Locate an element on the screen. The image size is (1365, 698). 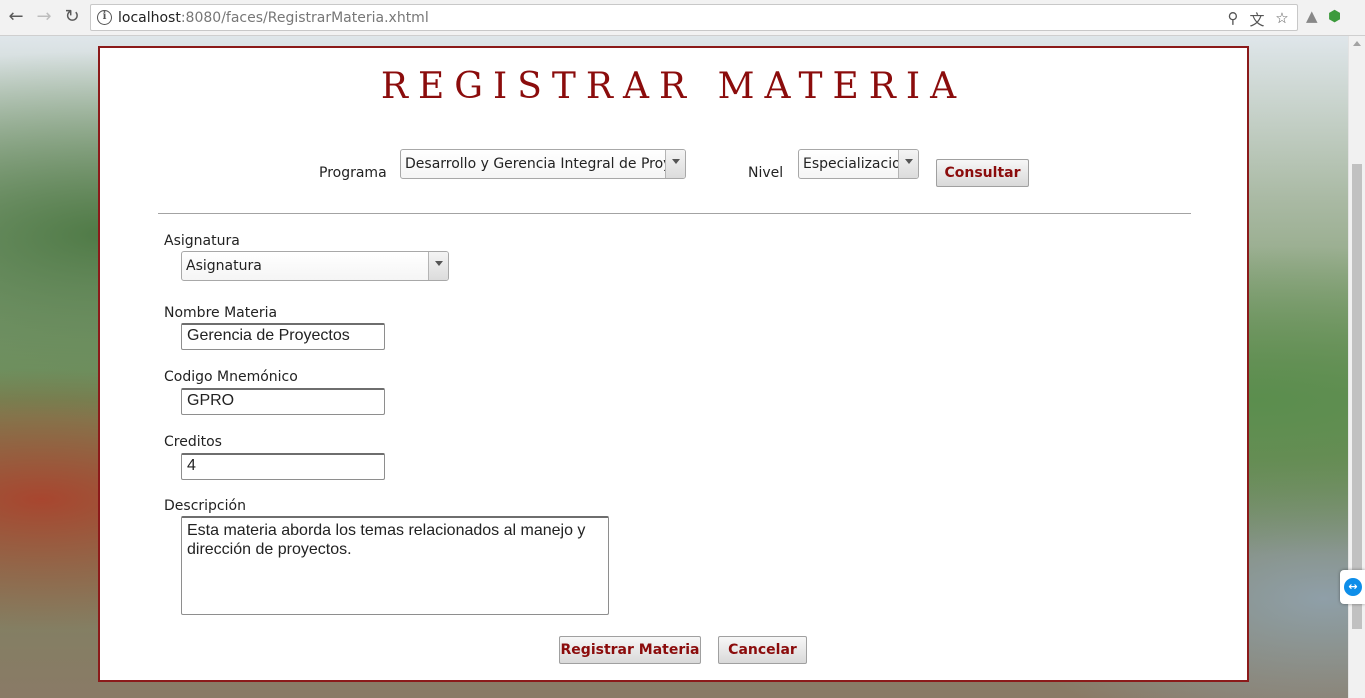
url-host: localhost is located at coordinates (149, 18).